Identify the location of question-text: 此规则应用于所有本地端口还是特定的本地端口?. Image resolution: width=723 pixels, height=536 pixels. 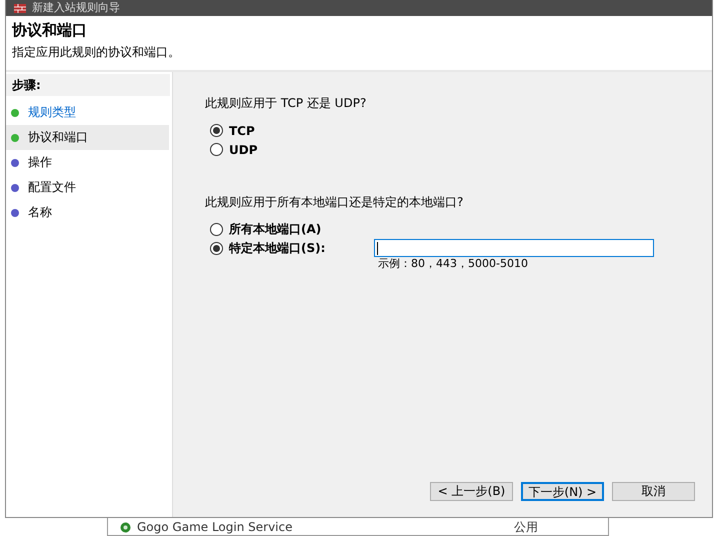
(334, 202).